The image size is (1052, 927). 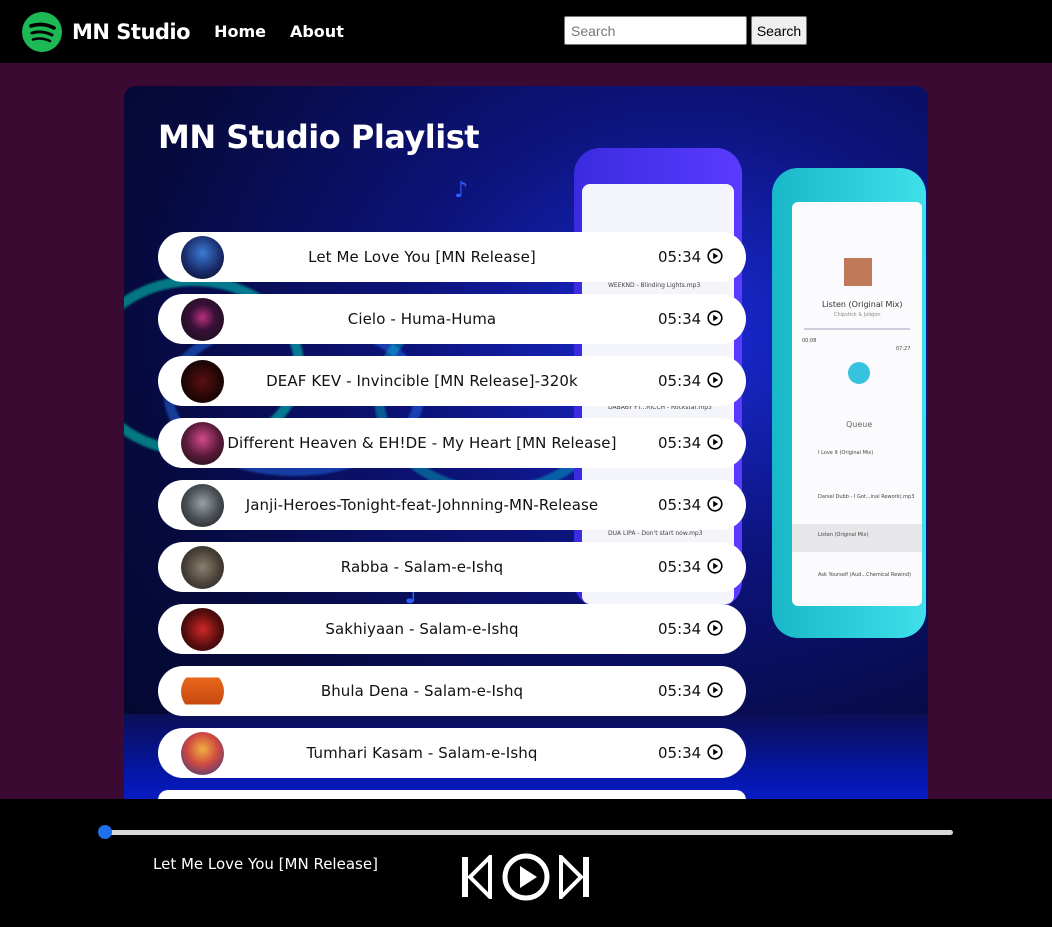 I want to click on song-item: Let Me Love You [MN Release] 05:34, so click(x=452, y=257).